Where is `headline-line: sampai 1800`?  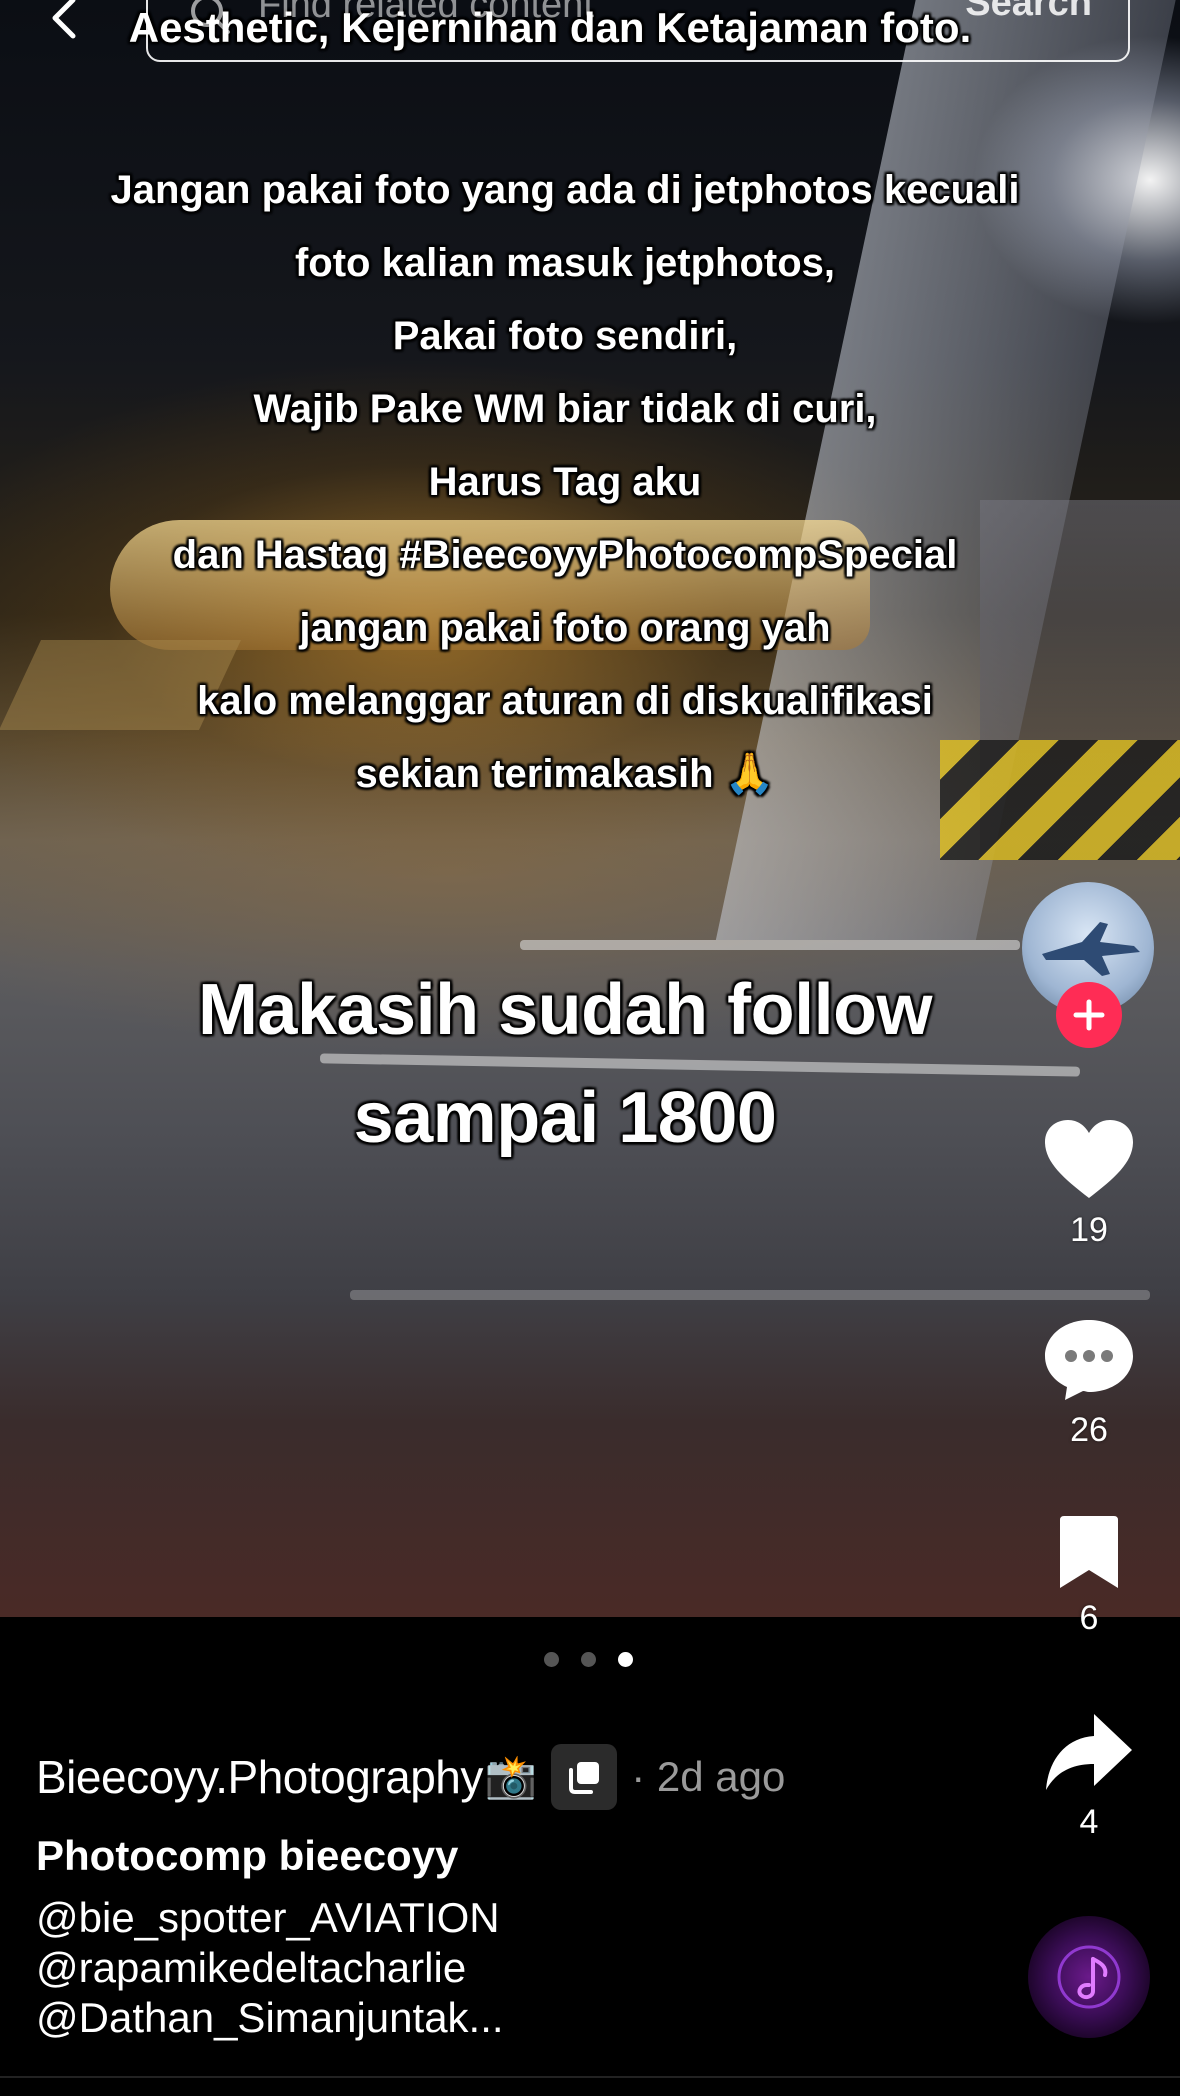 headline-line: sampai 1800 is located at coordinates (565, 1118).